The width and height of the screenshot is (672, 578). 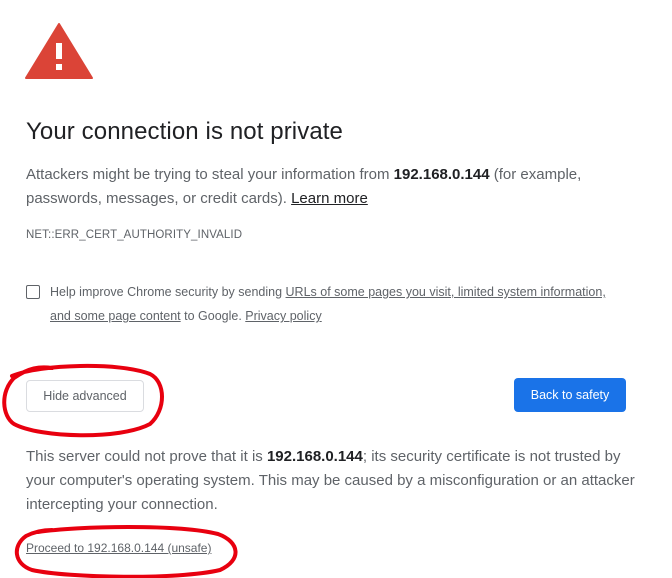 What do you see at coordinates (184, 131) in the screenshot?
I see `page-title: Your connection is not private` at bounding box center [184, 131].